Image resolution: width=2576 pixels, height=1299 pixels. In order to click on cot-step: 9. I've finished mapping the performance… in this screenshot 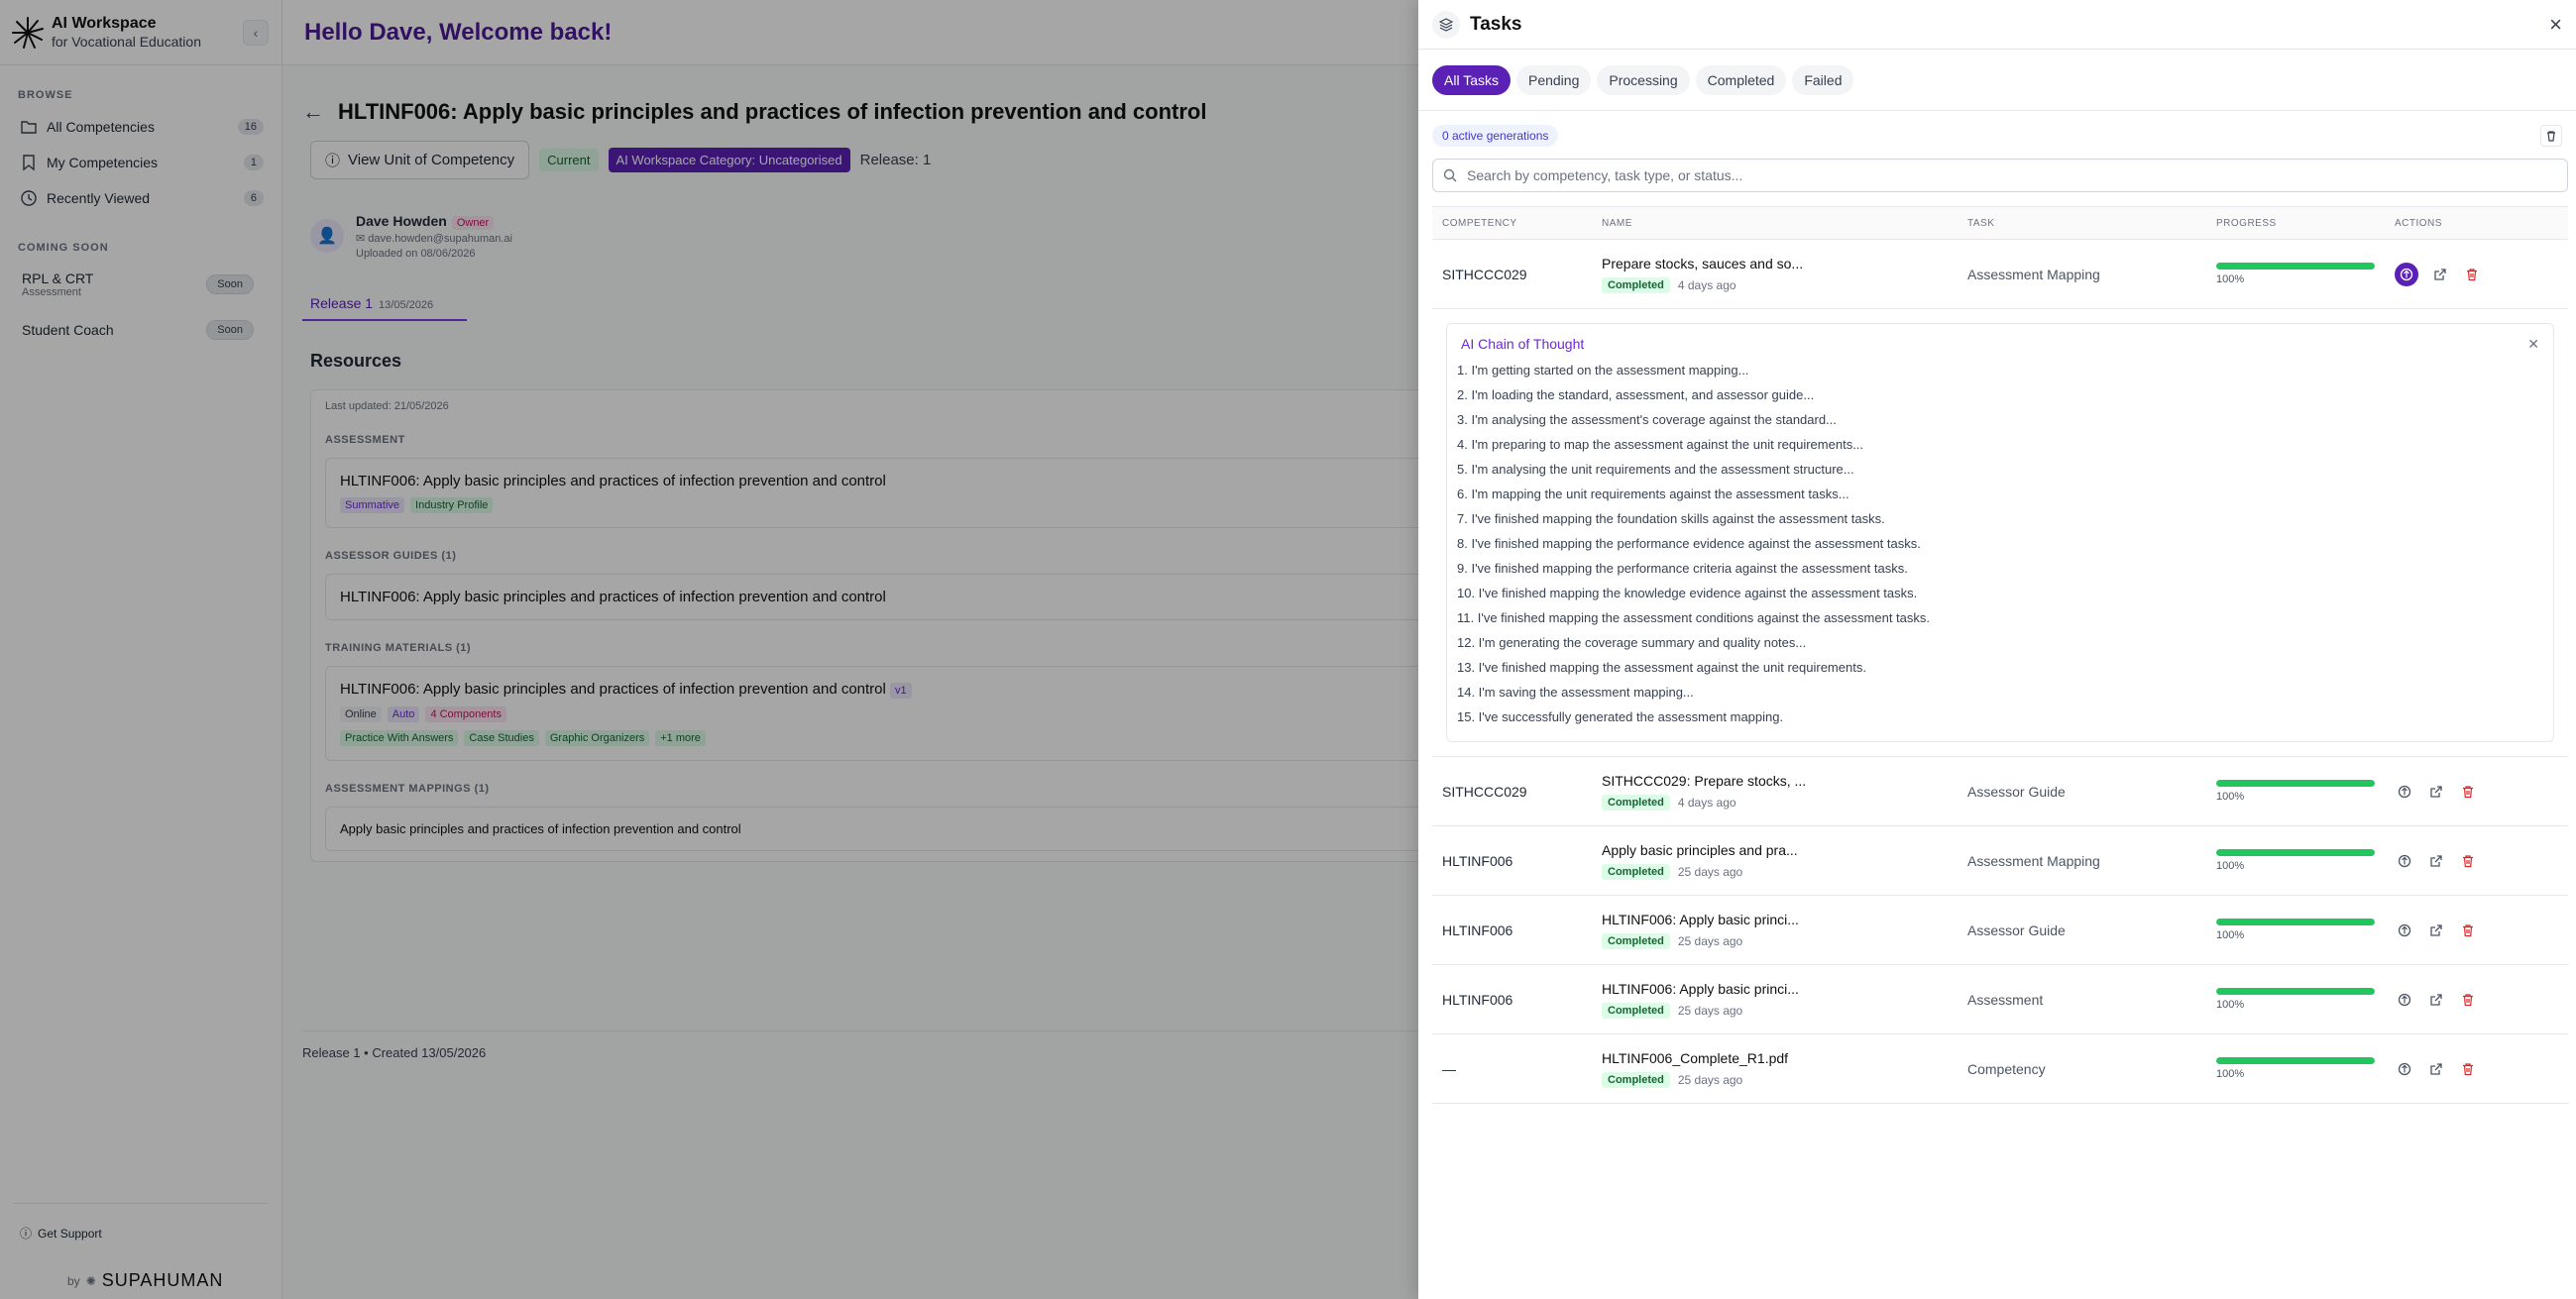, I will do `click(1682, 568)`.